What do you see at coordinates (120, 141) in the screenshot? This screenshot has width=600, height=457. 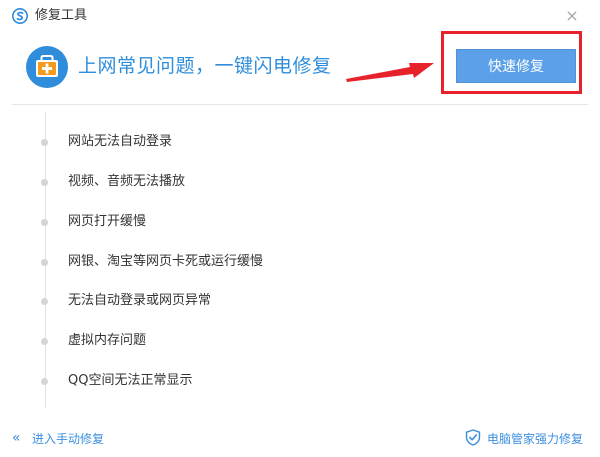 I see `issue-label: 网站无法自动登录` at bounding box center [120, 141].